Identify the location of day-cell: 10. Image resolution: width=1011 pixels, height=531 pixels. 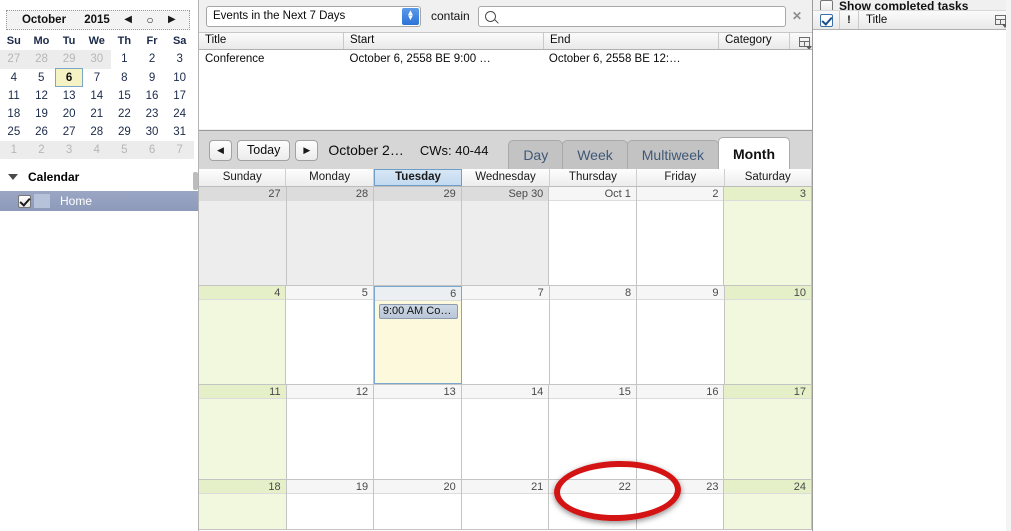
(768, 335).